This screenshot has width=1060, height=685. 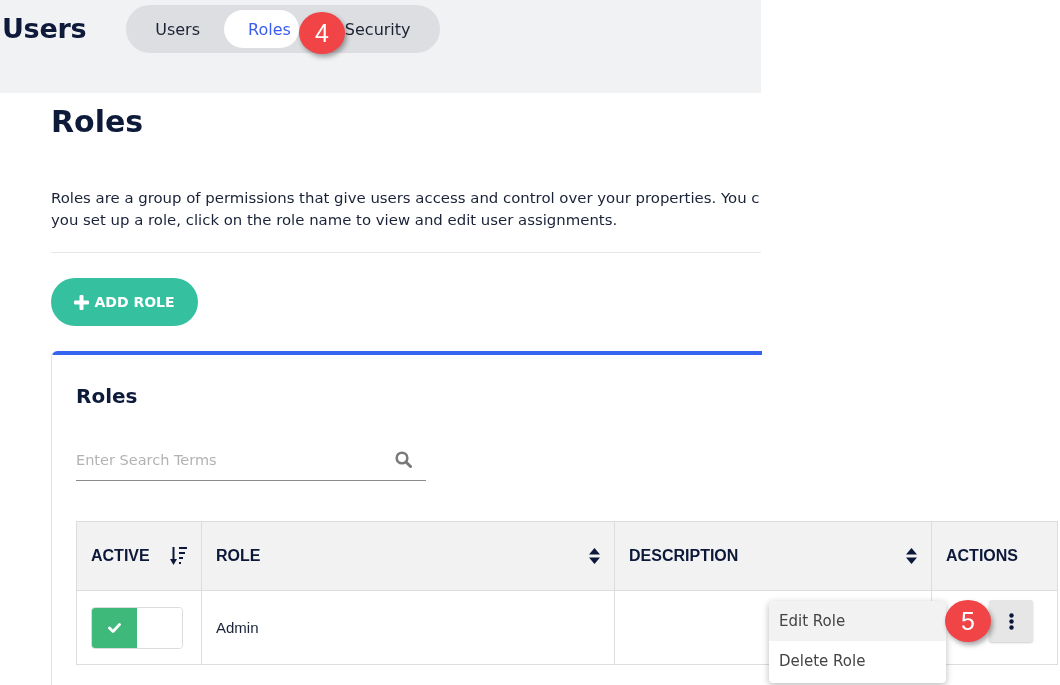 What do you see at coordinates (857, 621) in the screenshot?
I see `menu-item: Edit Role` at bounding box center [857, 621].